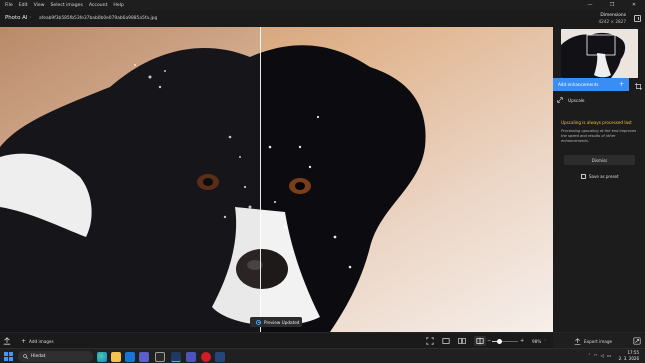  Describe the element at coordinates (536, 341) in the screenshot. I see `zoom-value: 98%` at that location.